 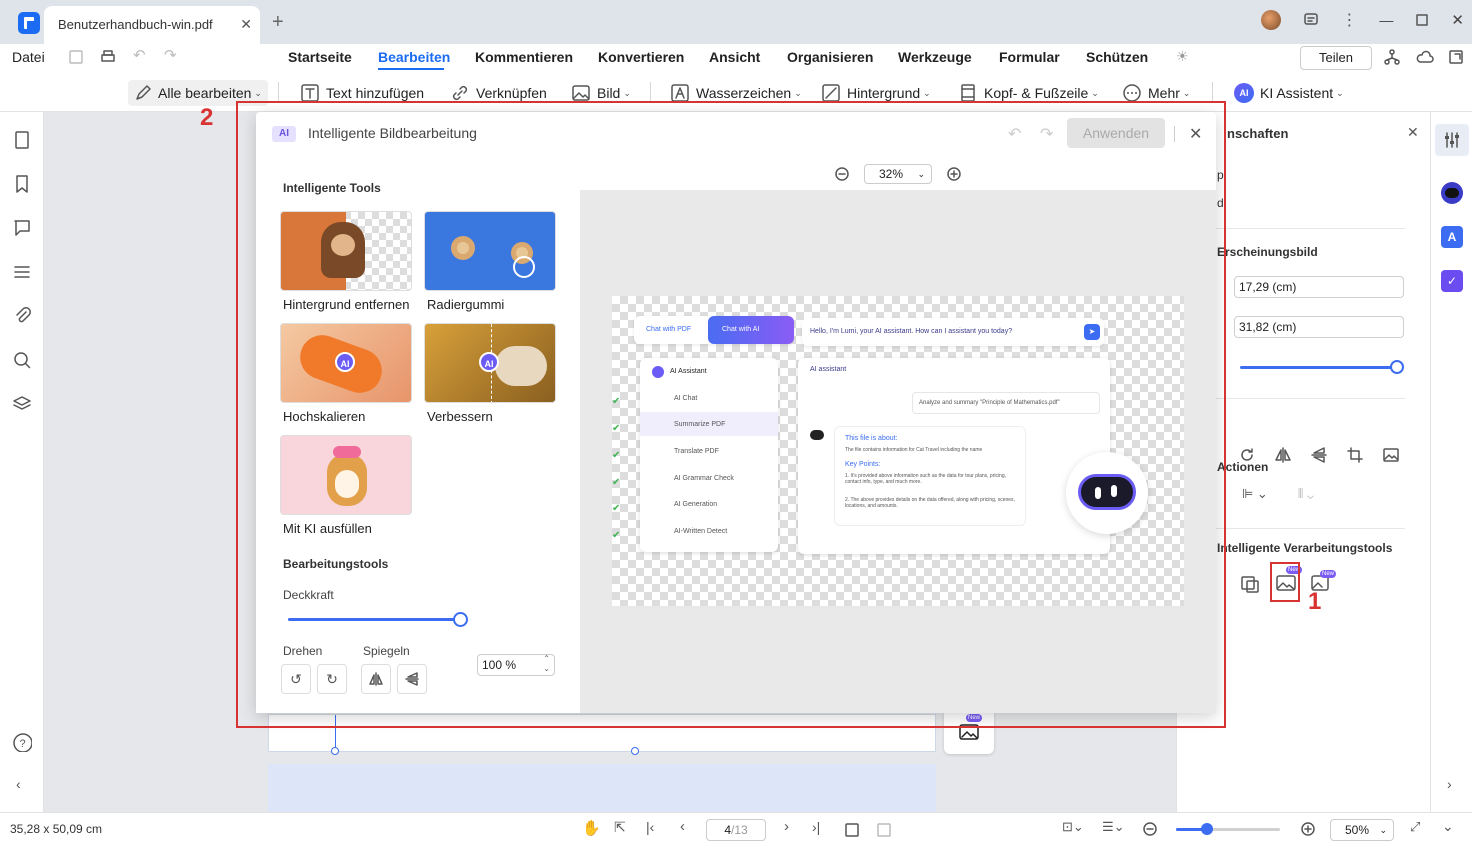 I want to click on properties-tab, so click(x=1452, y=140).